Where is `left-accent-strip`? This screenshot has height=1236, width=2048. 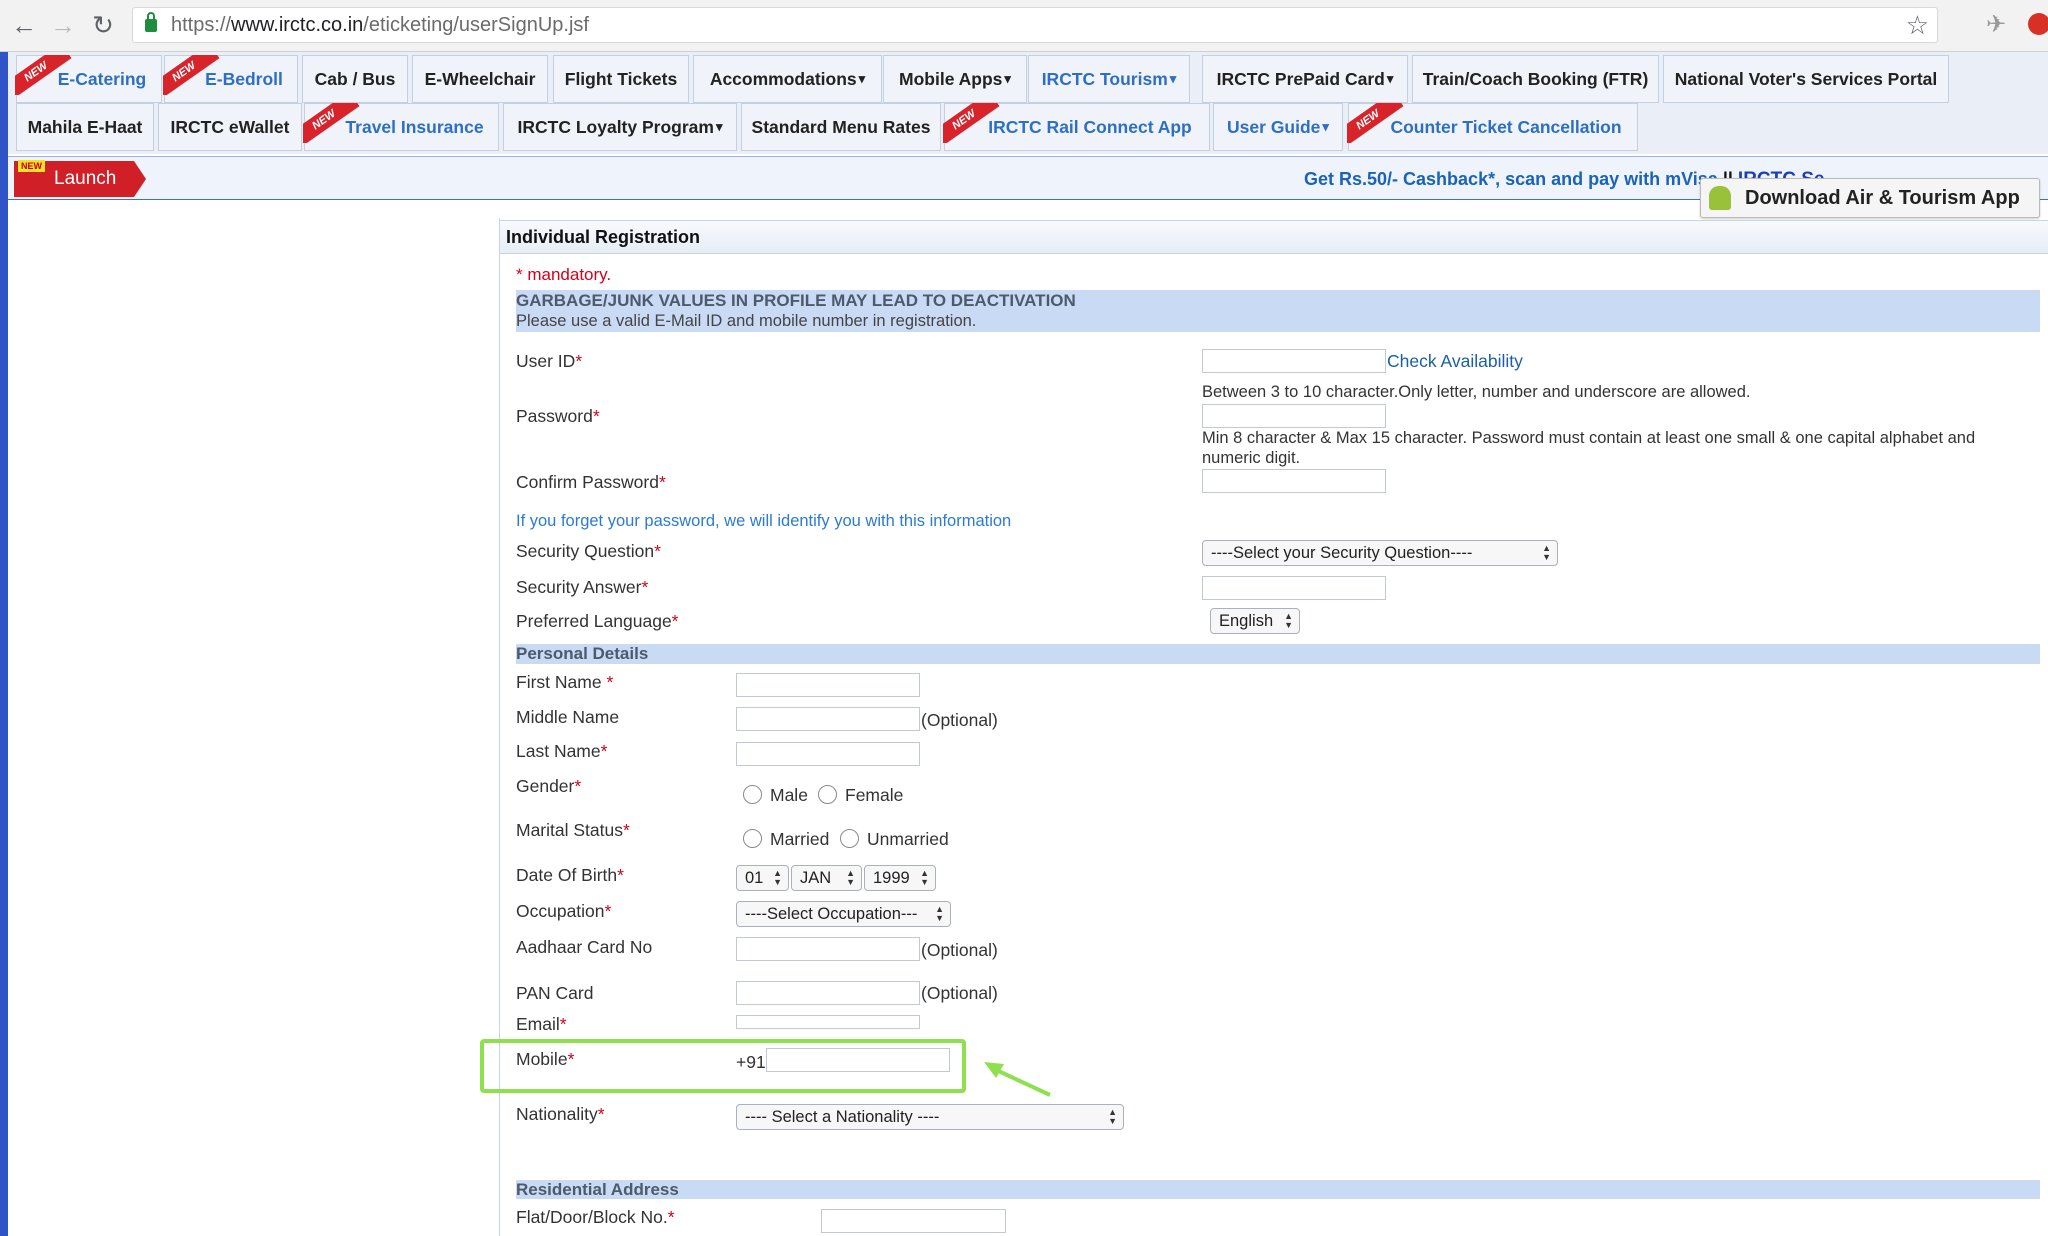 left-accent-strip is located at coordinates (4, 644).